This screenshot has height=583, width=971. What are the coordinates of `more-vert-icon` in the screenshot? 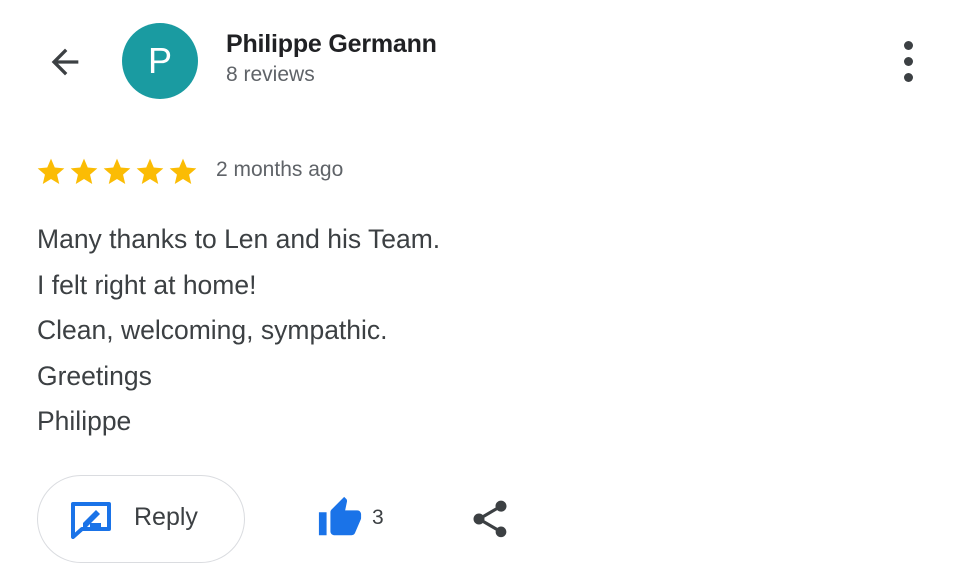 It's located at (908, 45).